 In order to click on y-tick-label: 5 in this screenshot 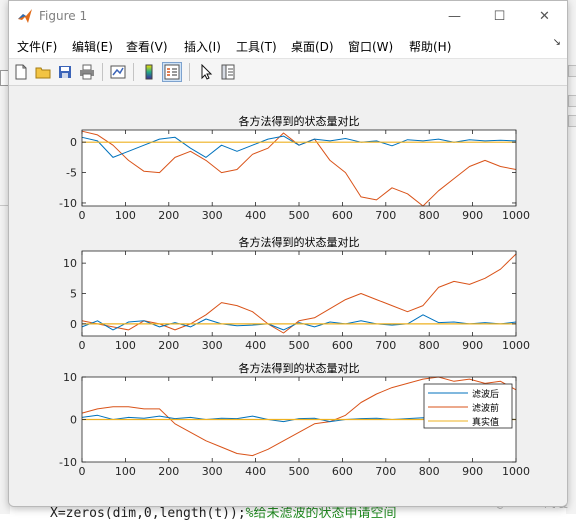, I will do `click(73, 294)`.